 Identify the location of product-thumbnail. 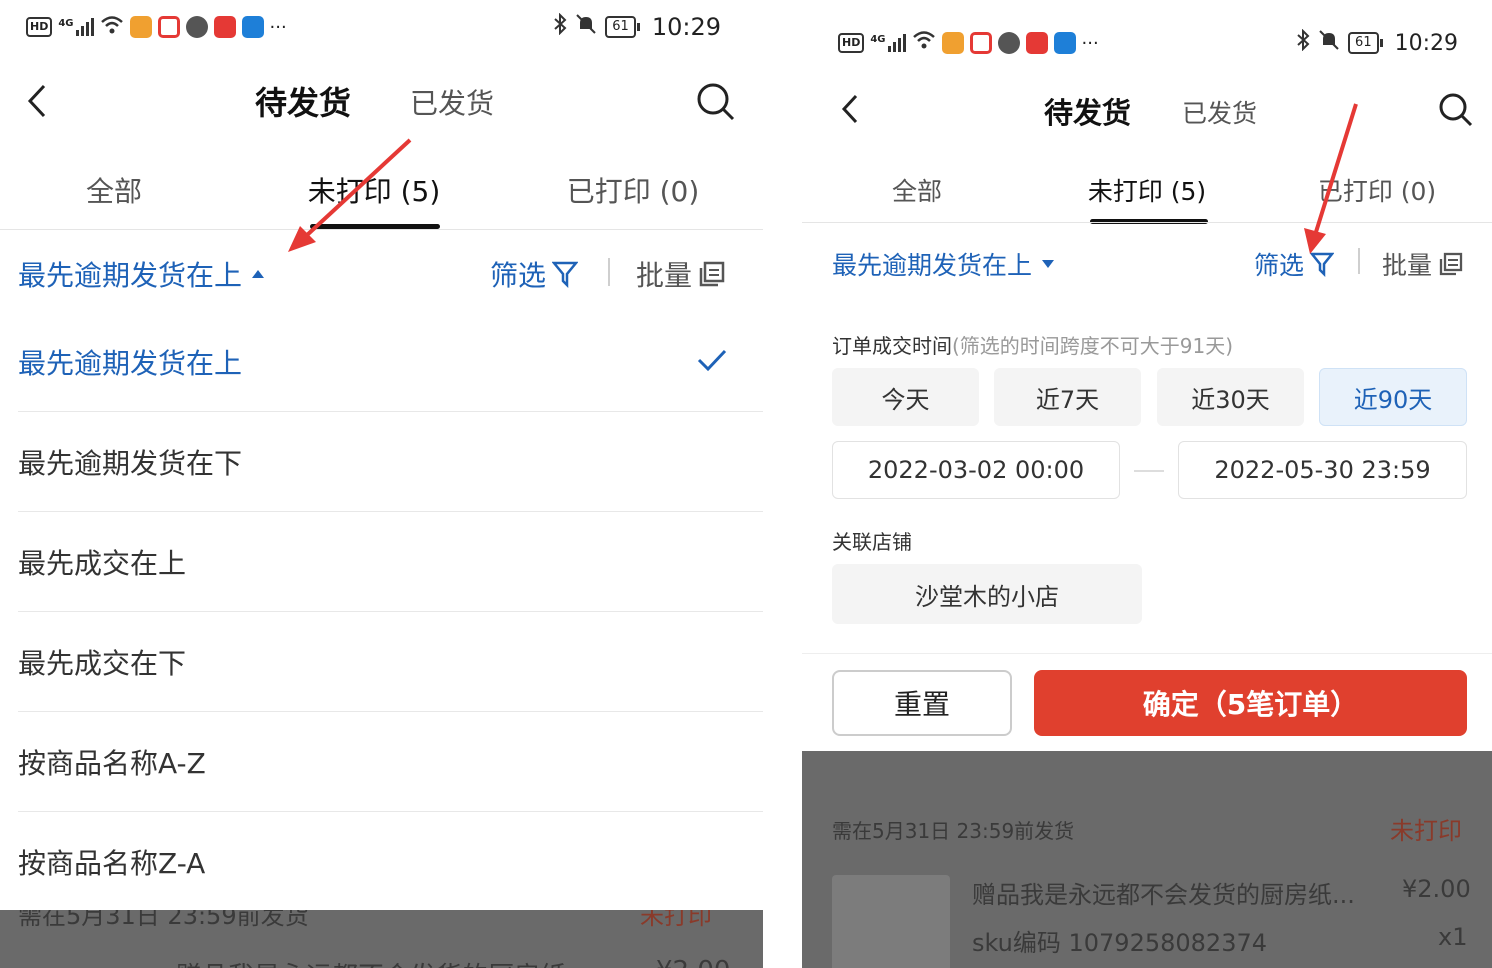
(891, 921).